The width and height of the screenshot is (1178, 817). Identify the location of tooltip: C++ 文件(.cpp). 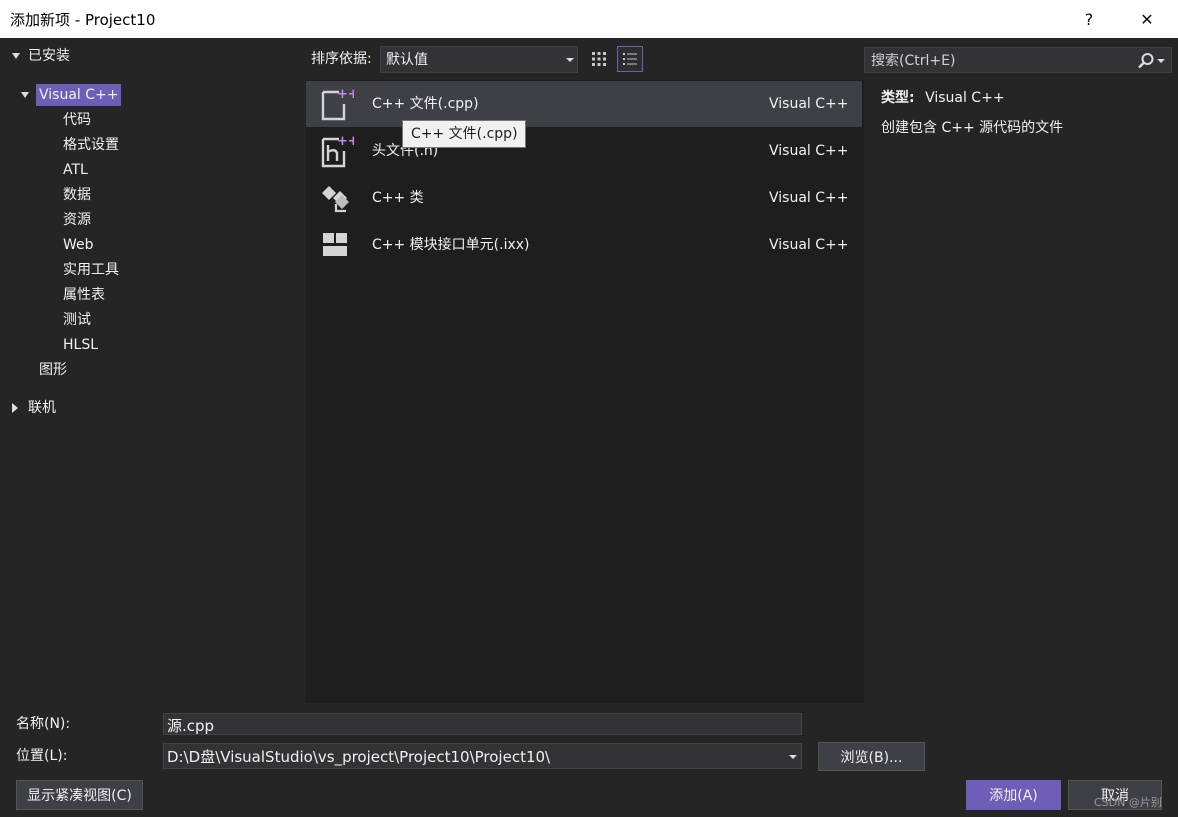
(464, 134).